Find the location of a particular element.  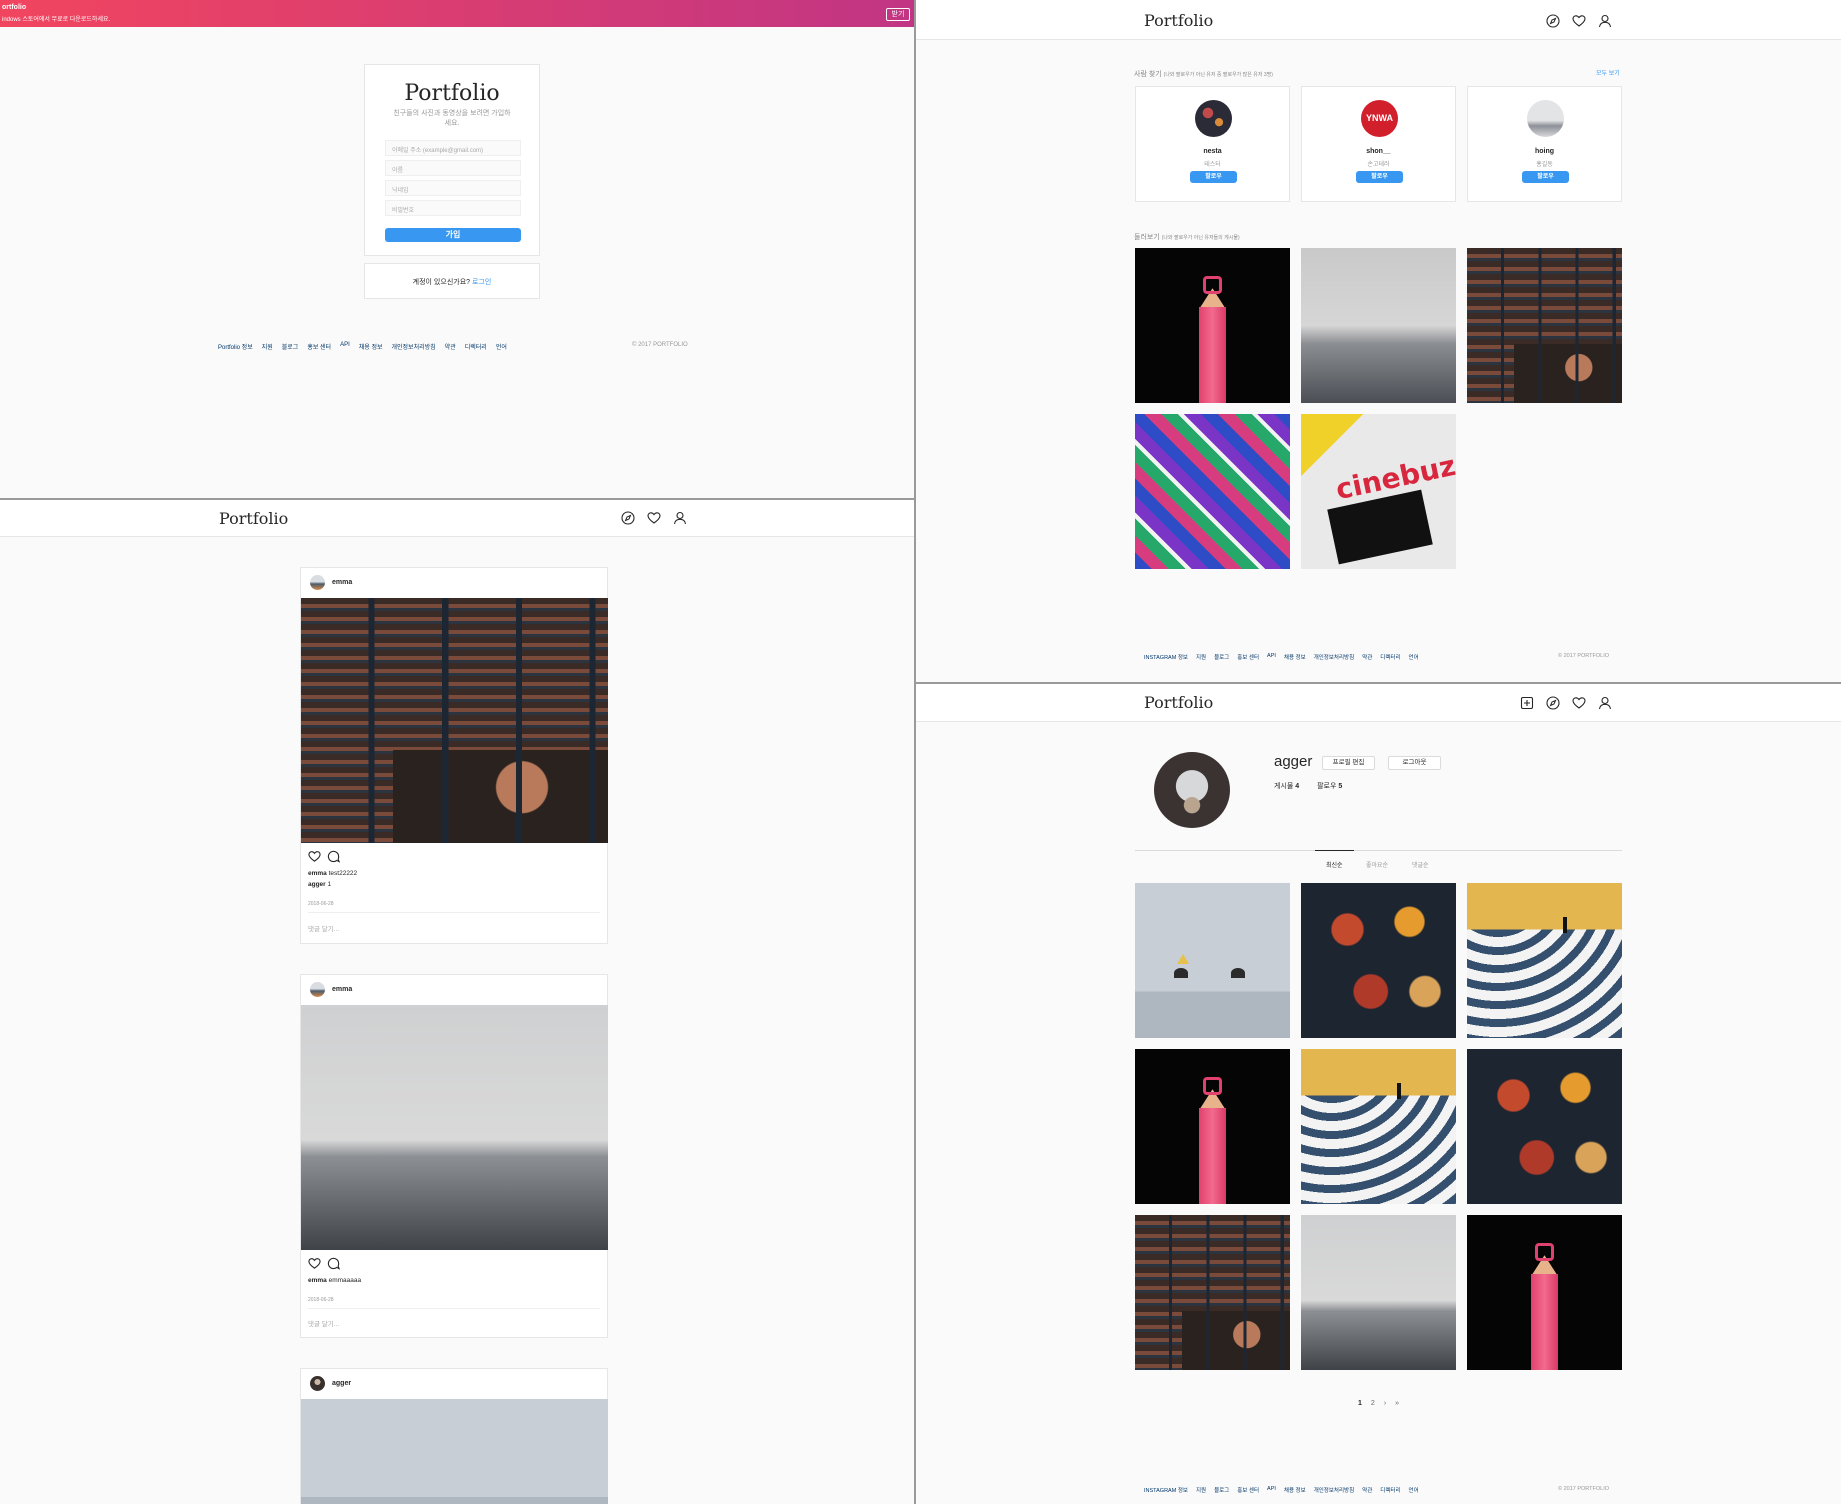

caption-username: emma is located at coordinates (317, 873).